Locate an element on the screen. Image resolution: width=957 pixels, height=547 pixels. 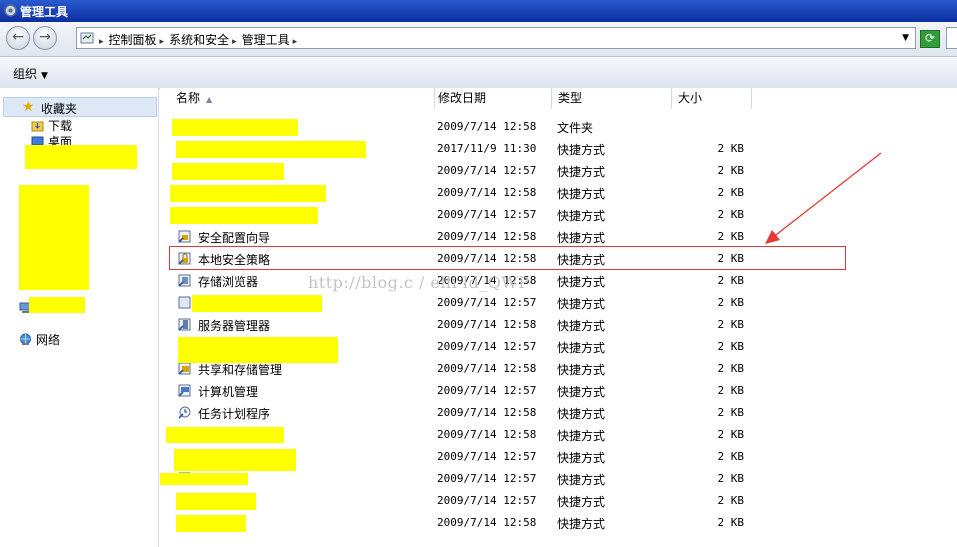
file-row: 计算机管理 2009/7/14 12:57 快捷方式 2 KB is located at coordinates (558, 391).